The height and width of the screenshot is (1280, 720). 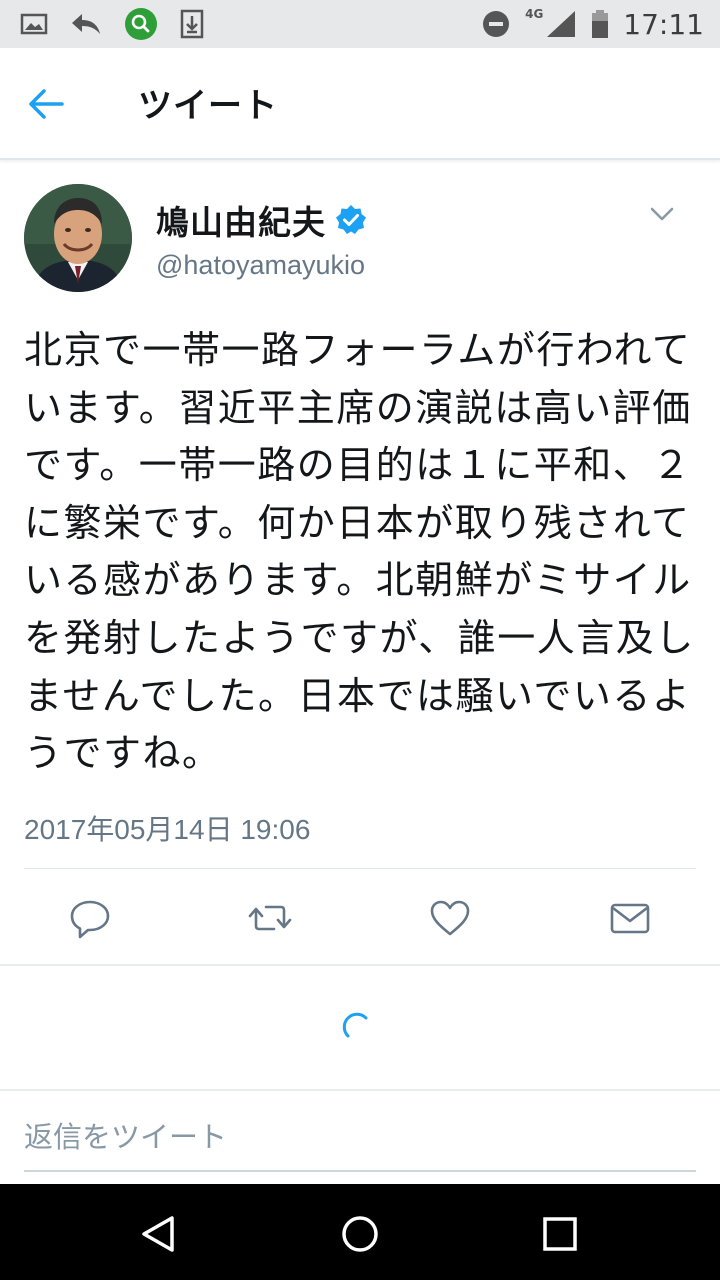 I want to click on network-type: 4G, so click(x=534, y=14).